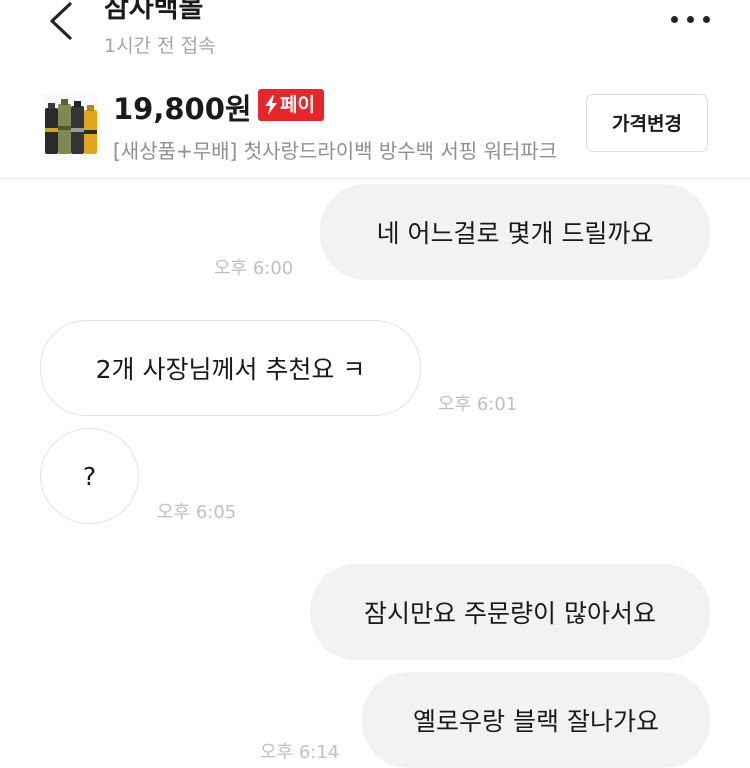 Image resolution: width=750 pixels, height=768 pixels. Describe the element at coordinates (375, 36) in the screenshot. I see `chat-header: 잠자백볼 1시간 전 접속` at that location.